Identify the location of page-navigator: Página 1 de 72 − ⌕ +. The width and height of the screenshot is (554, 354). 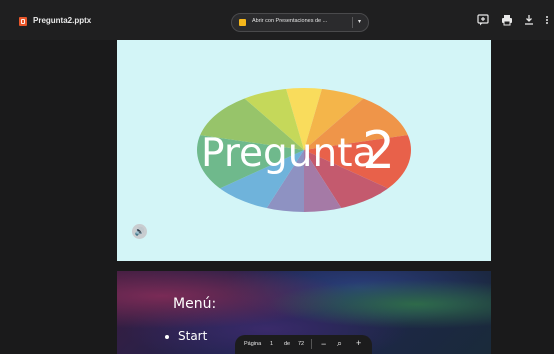
(303, 344).